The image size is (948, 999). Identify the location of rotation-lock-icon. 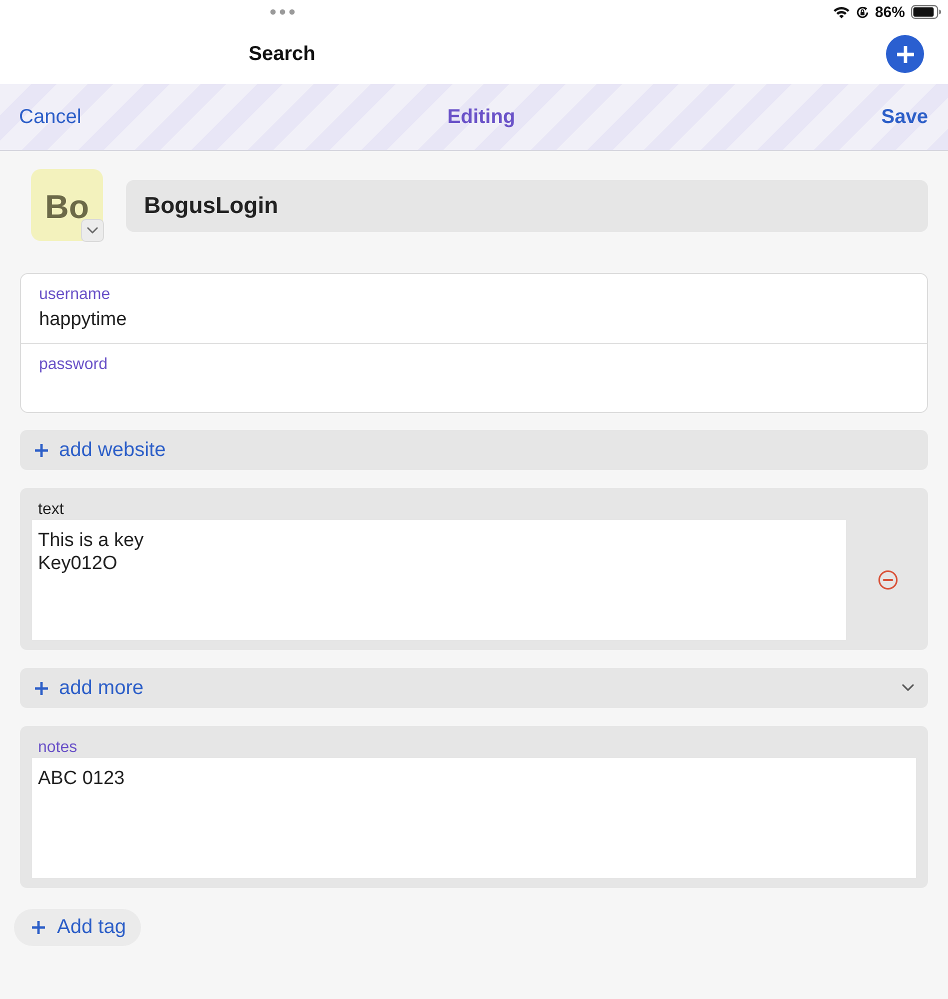
(862, 12).